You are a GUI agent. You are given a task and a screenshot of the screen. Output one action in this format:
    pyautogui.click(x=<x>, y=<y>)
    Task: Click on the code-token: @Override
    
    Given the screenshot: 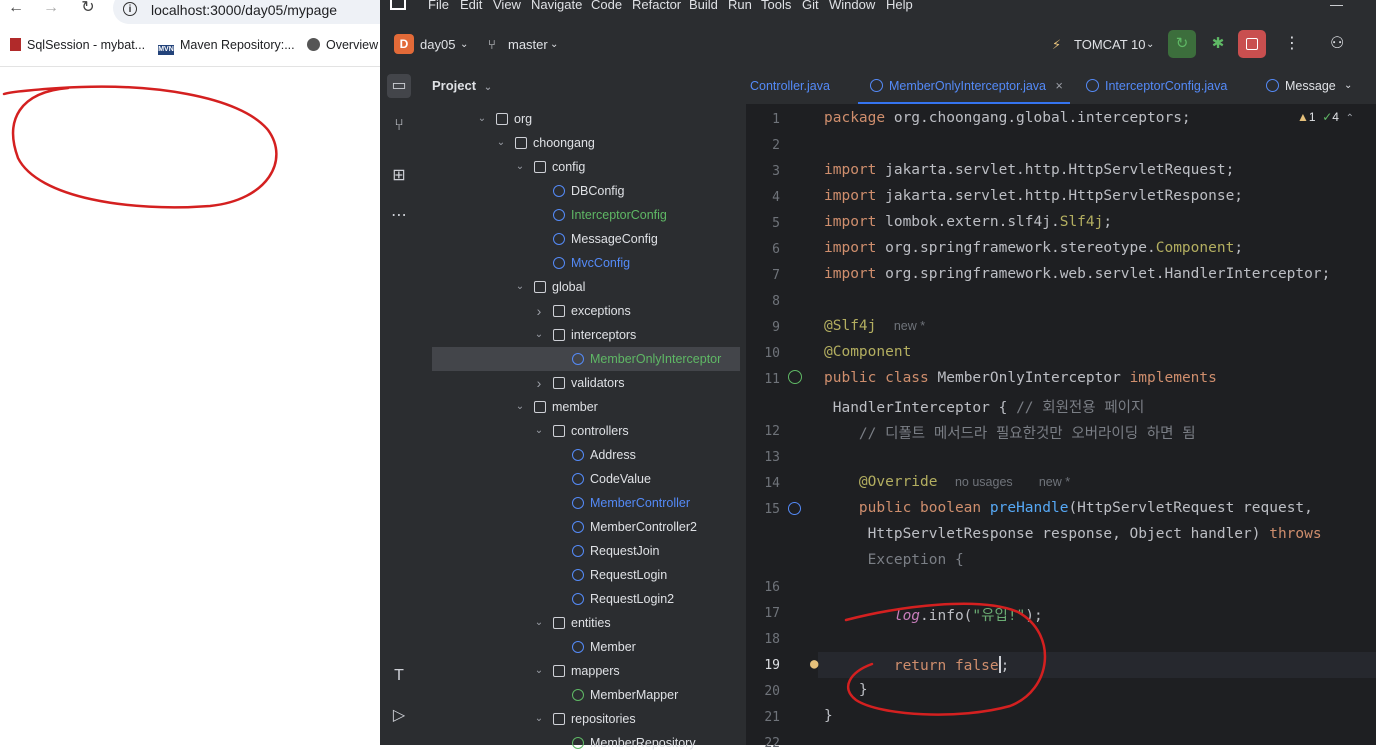 What is the action you would take?
    pyautogui.click(x=881, y=482)
    